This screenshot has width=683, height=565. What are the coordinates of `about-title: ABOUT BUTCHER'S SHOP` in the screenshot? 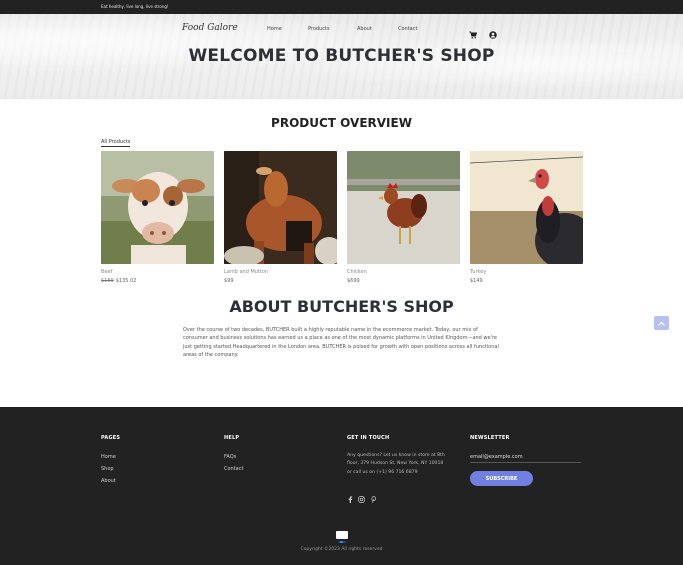 It's located at (341, 306).